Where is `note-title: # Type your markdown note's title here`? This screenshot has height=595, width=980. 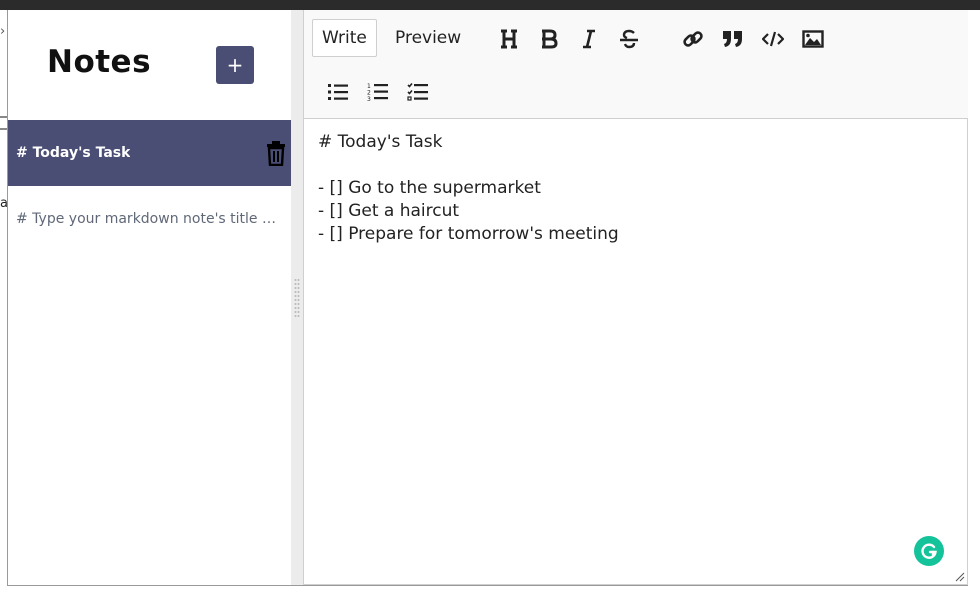 note-title: # Type your markdown note's title here is located at coordinates (149, 219).